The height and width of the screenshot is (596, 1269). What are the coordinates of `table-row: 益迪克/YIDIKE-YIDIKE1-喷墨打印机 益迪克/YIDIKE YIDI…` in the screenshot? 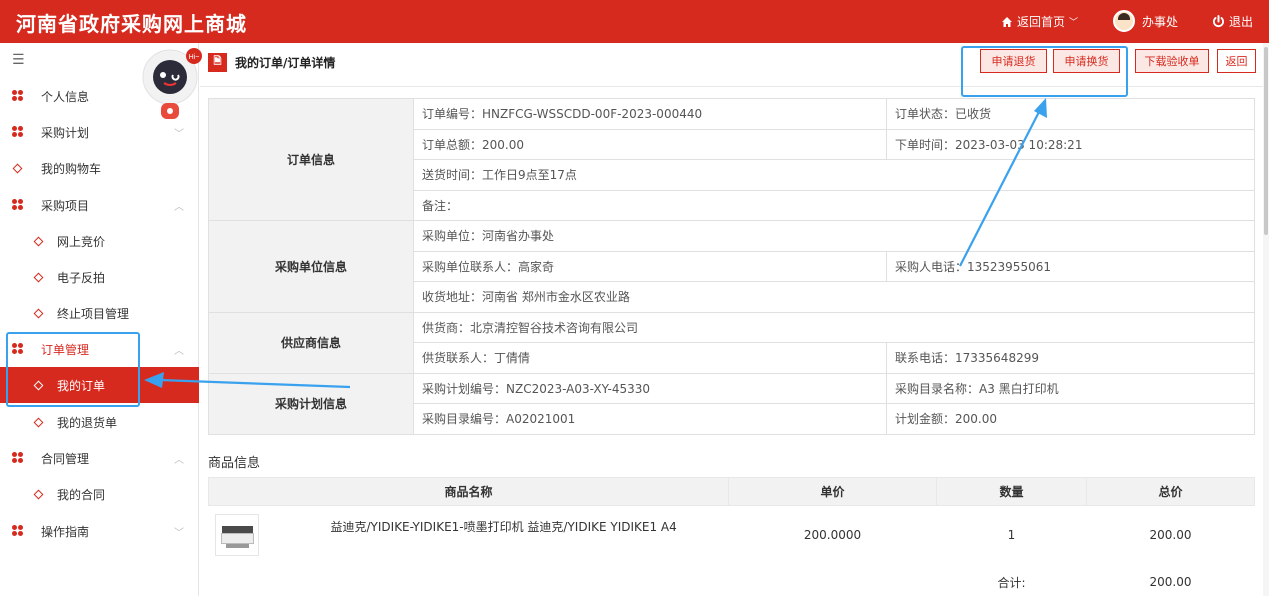 It's located at (732, 535).